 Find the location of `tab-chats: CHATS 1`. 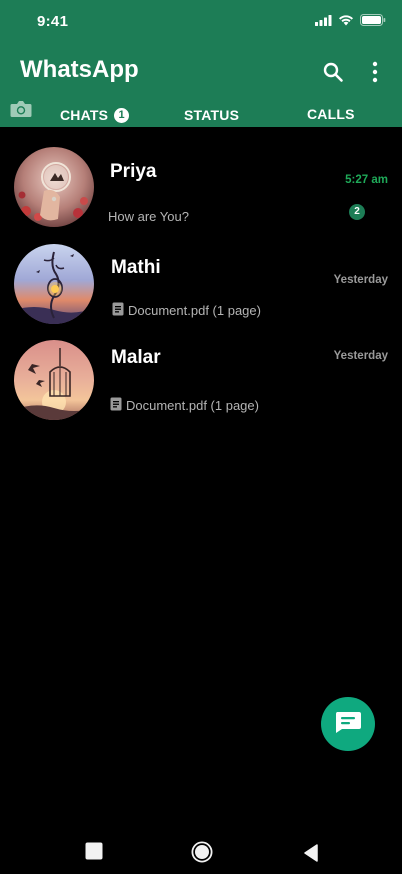

tab-chats: CHATS 1 is located at coordinates (95, 115).